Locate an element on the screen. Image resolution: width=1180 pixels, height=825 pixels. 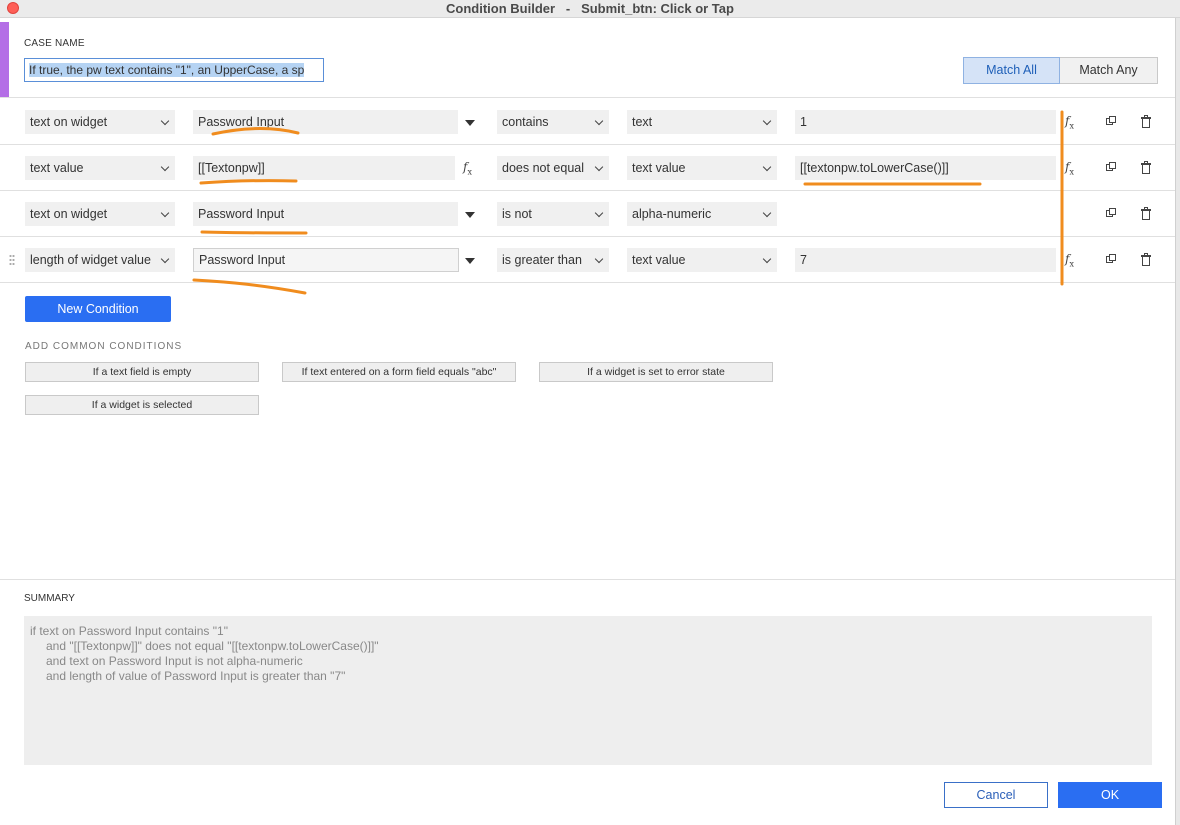
condition-3-target-field: Password Input is located at coordinates (325, 214).